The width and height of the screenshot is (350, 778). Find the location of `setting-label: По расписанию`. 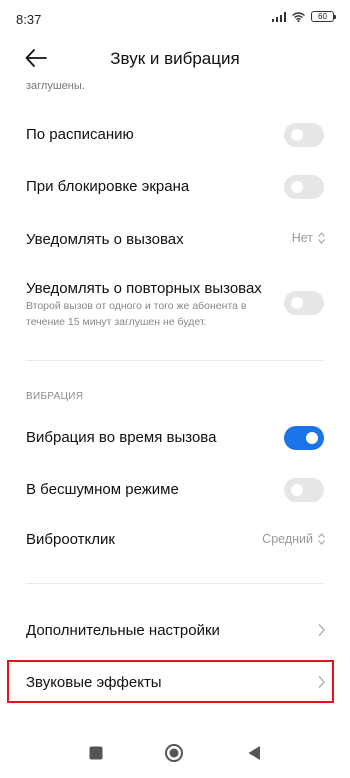

setting-label: По расписанию is located at coordinates (80, 134).